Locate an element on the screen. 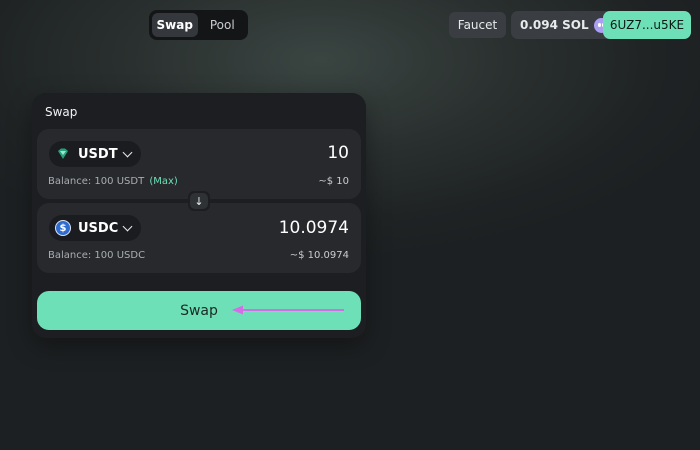 The width and height of the screenshot is (700, 450). max-button: (Max) is located at coordinates (163, 181).